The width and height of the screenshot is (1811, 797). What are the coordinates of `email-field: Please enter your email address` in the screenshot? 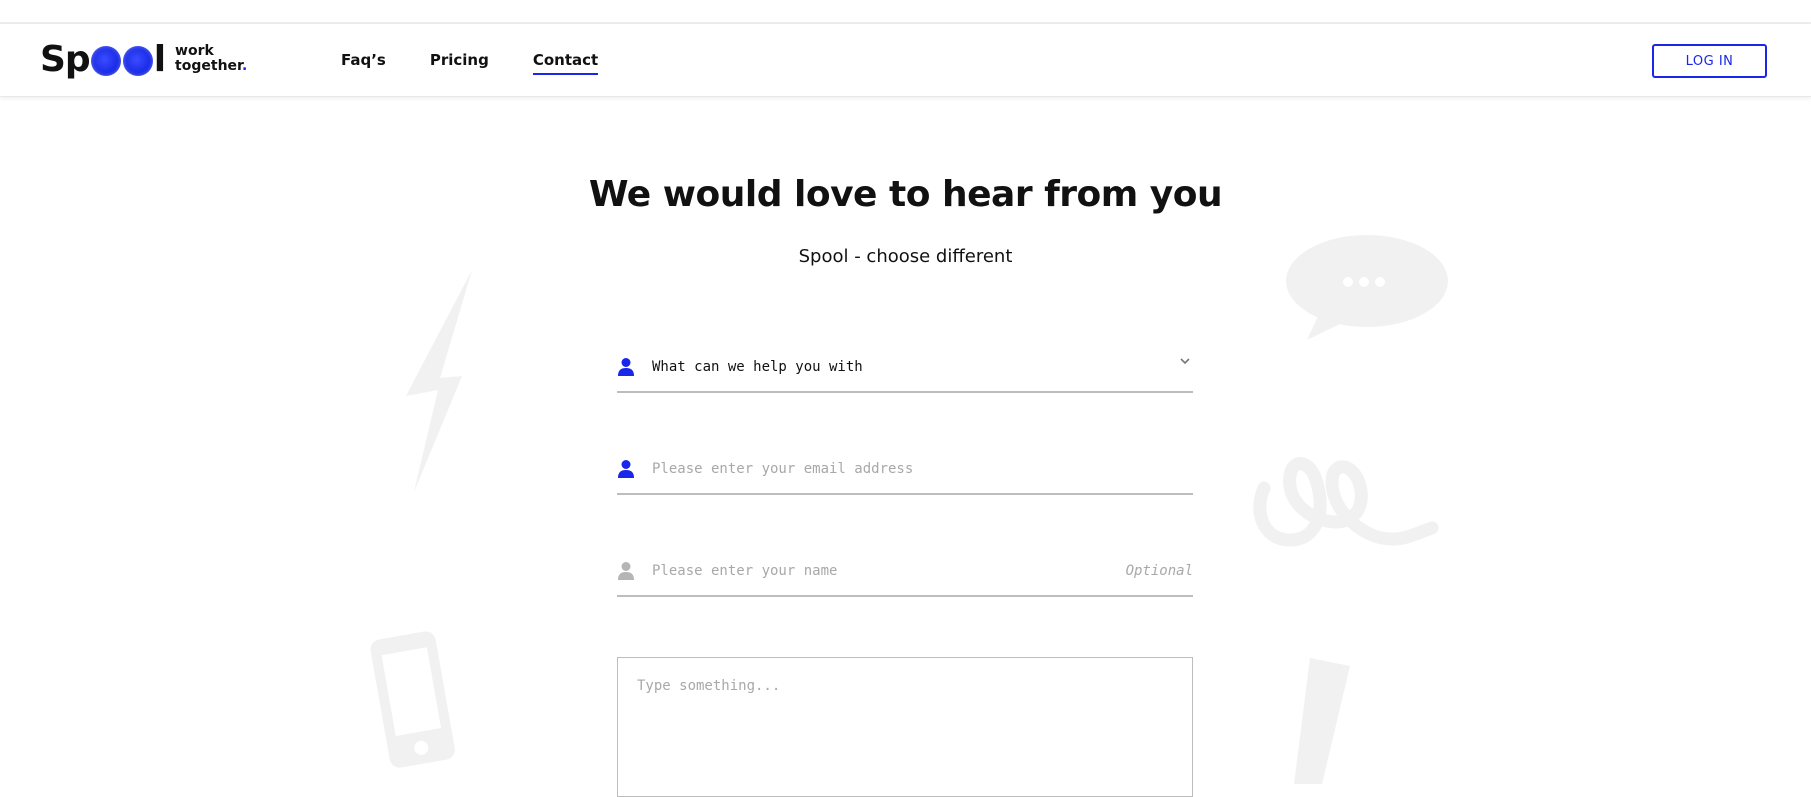 It's located at (905, 471).